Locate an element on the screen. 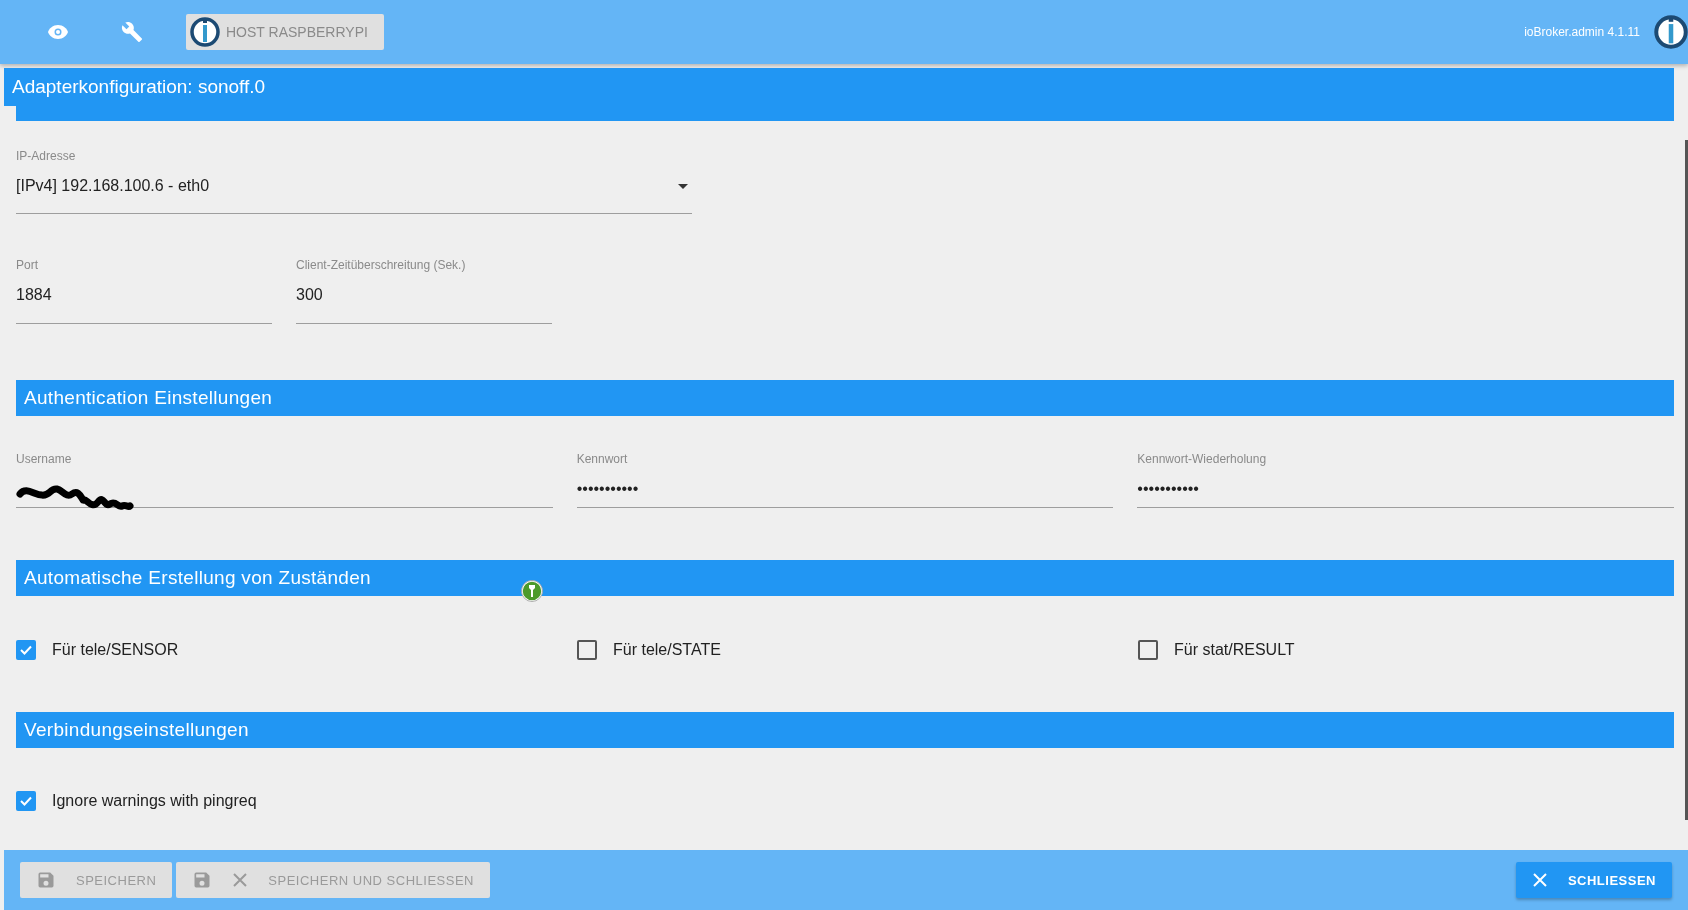  section-header: Automatische Erstellung von Zuständen is located at coordinates (845, 578).